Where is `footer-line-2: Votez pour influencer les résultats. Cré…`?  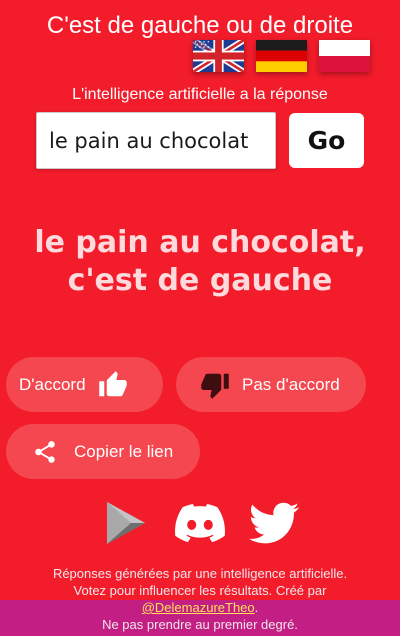
footer-line-2: Votez pour influencer les résultats. Cré… is located at coordinates (200, 590).